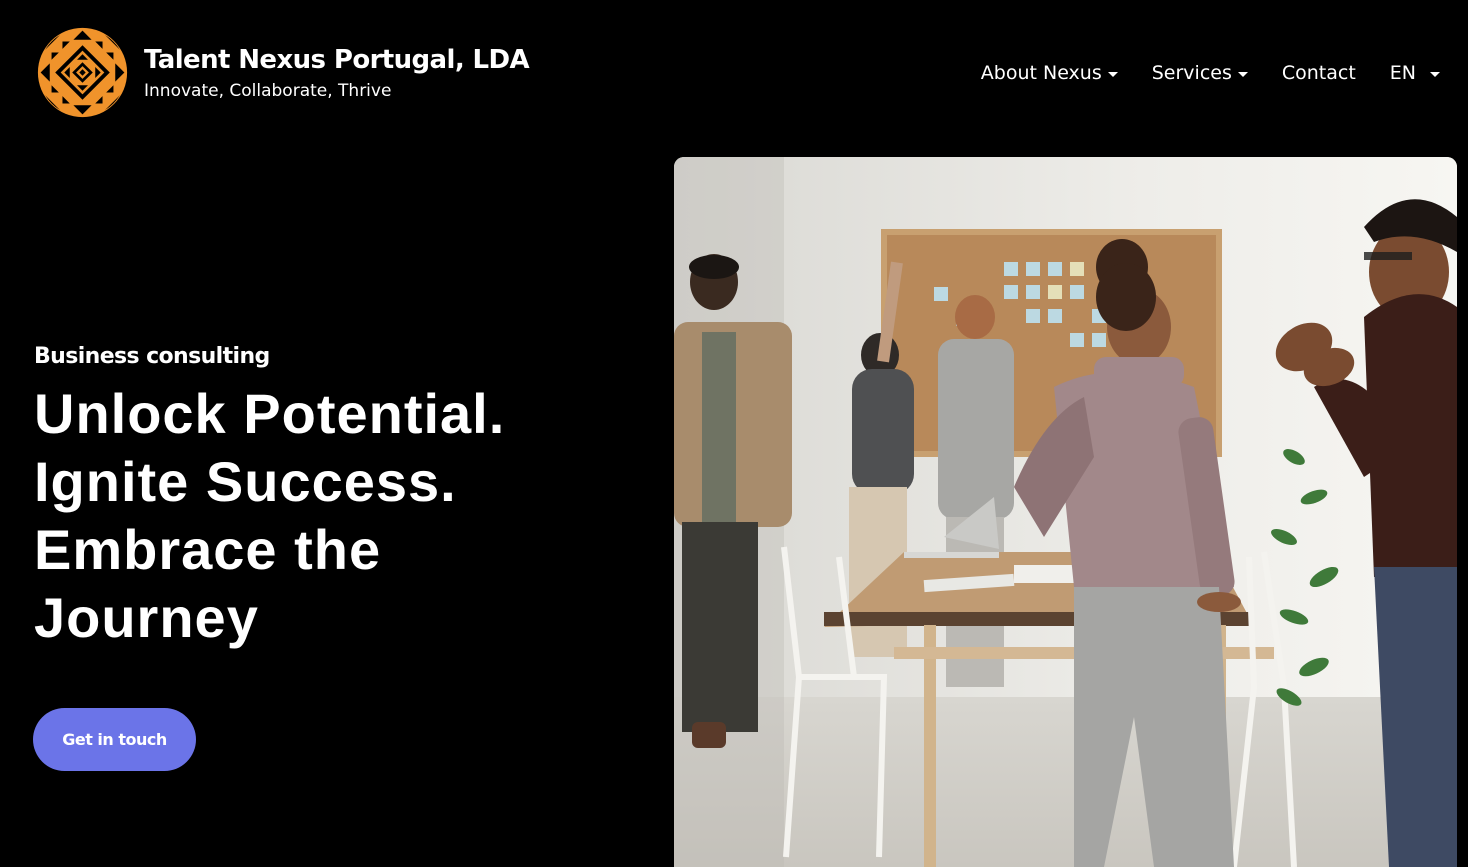 The height and width of the screenshot is (867, 1468). What do you see at coordinates (245, 481) in the screenshot?
I see `hero-title-line: Ignite Success.` at bounding box center [245, 481].